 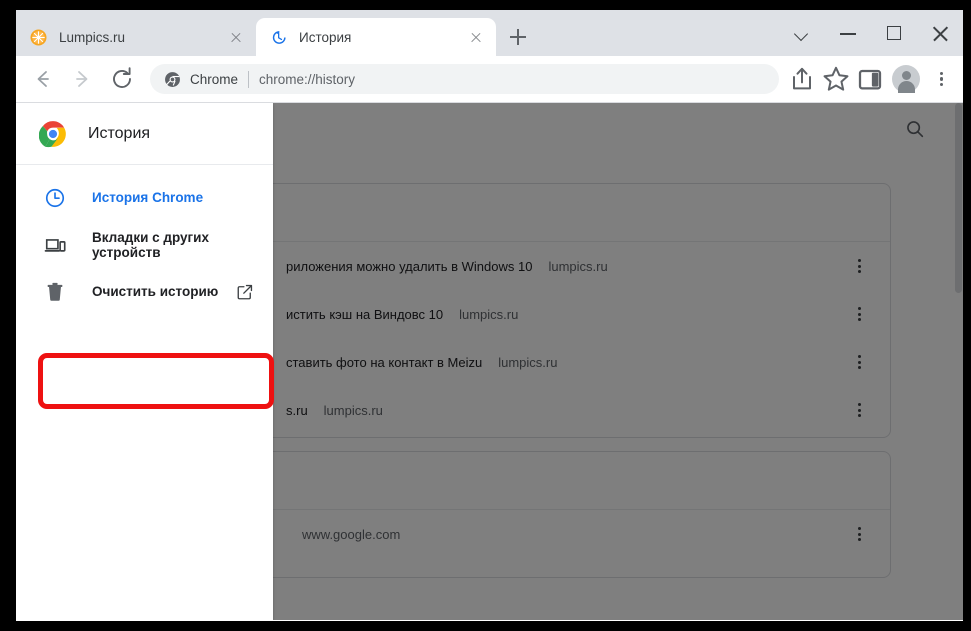 I want to click on back-arrow-icon, so click(x=42, y=79).